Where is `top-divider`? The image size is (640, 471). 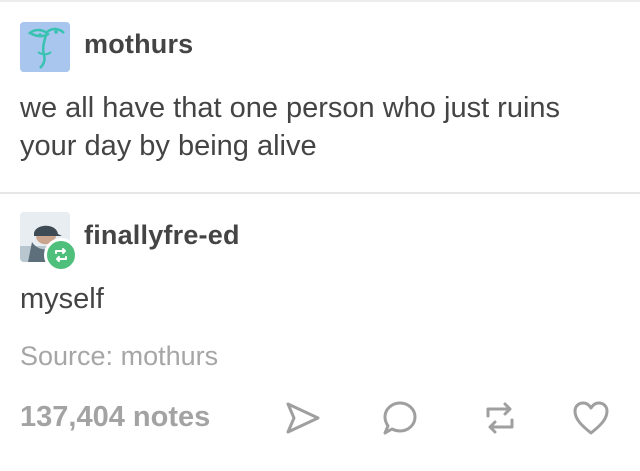
top-divider is located at coordinates (320, 1).